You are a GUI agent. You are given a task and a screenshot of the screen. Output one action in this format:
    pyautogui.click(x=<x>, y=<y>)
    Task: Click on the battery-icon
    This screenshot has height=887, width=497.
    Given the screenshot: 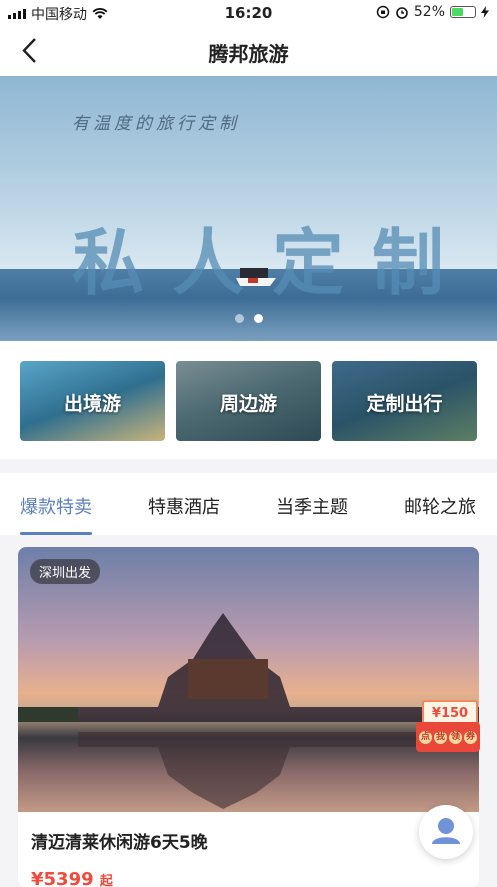 What is the action you would take?
    pyautogui.click(x=463, y=12)
    